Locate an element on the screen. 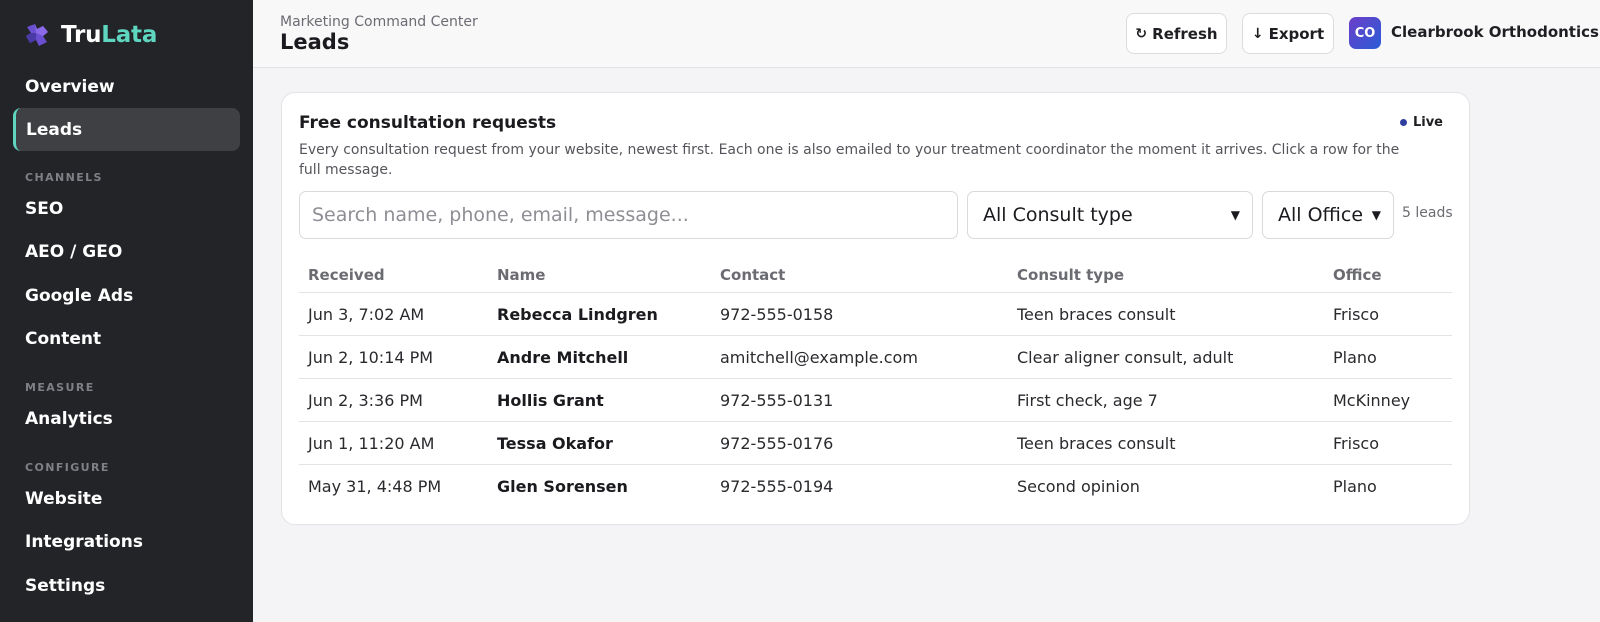  refresh-button: ↻ Refresh is located at coordinates (1176, 33).